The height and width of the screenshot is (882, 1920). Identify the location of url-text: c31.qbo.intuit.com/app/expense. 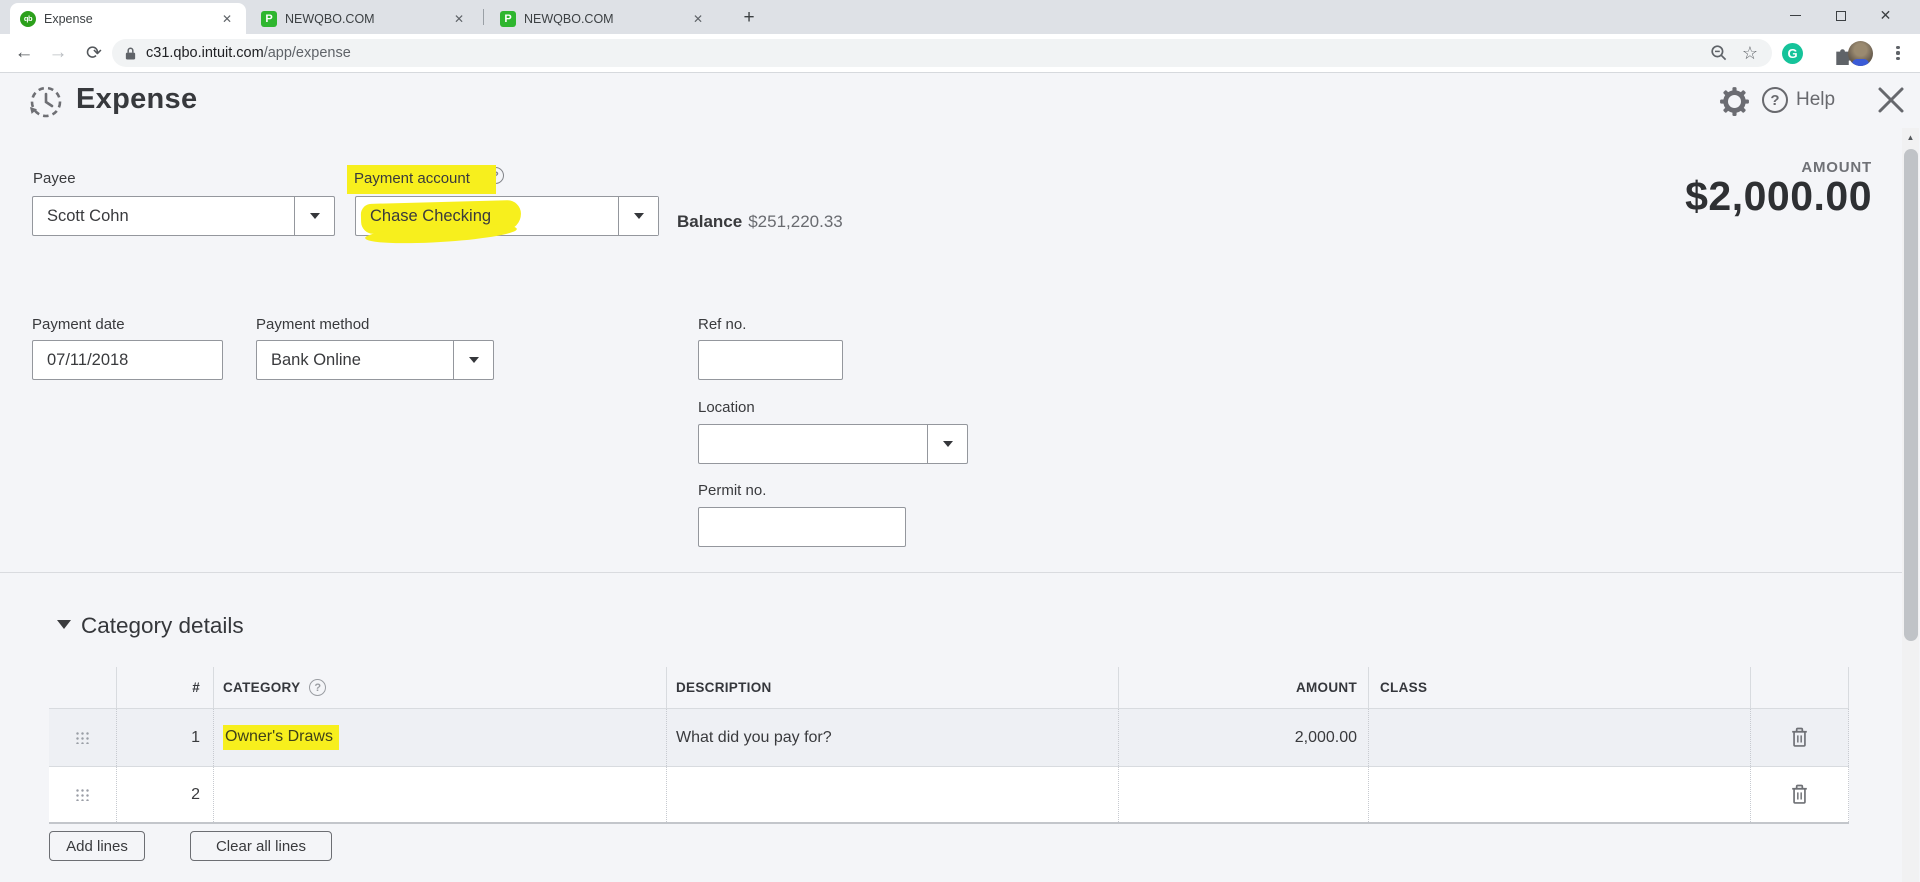
(248, 53).